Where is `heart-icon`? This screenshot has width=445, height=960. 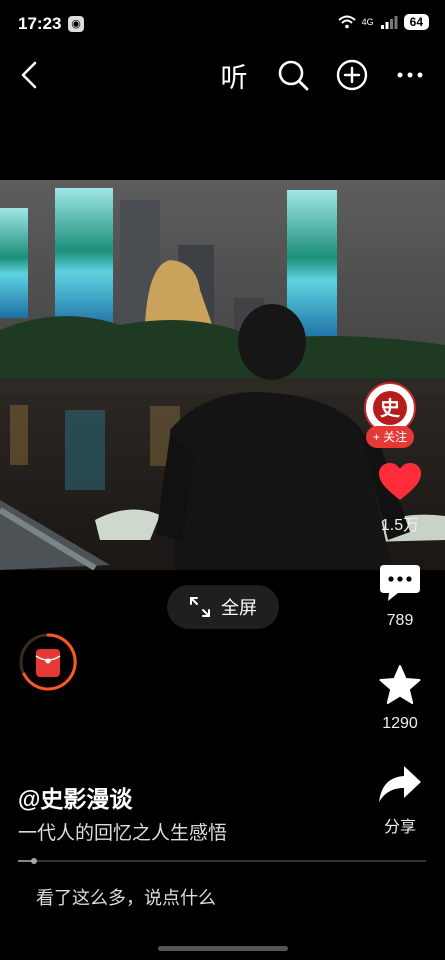
heart-icon is located at coordinates (400, 481).